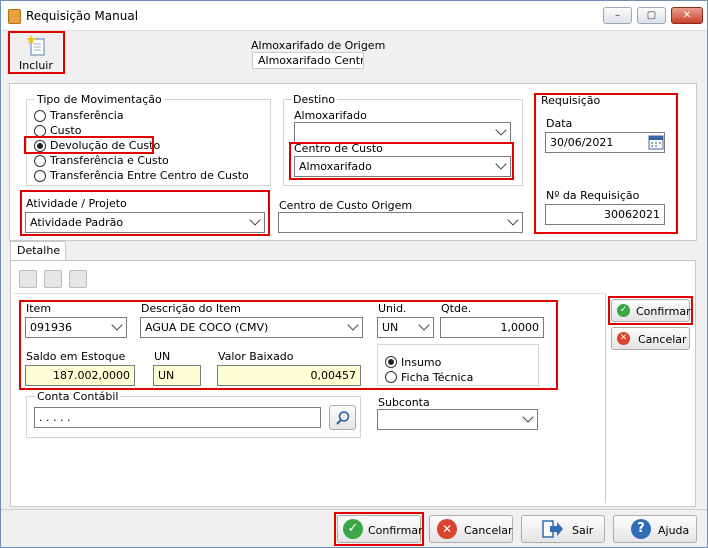 The image size is (708, 548). I want to click on exit-icon, so click(552, 529).